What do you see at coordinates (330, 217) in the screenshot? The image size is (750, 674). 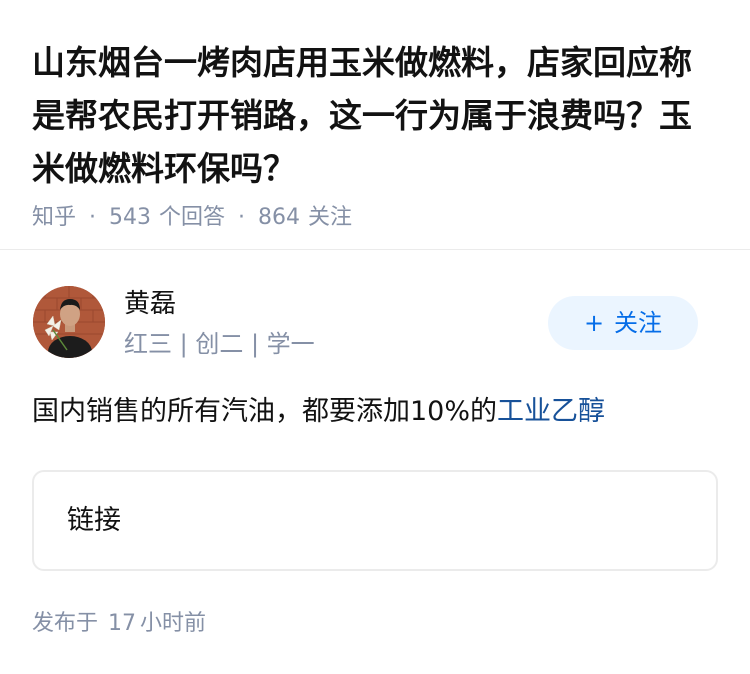 I see `followers-label: 关注` at bounding box center [330, 217].